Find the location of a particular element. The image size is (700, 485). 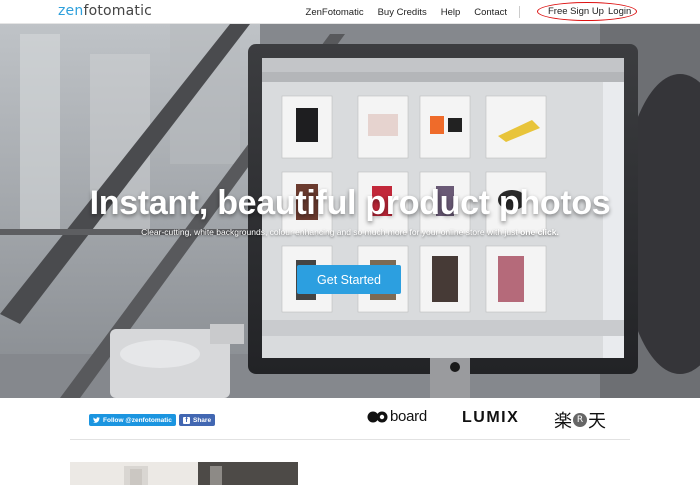

twitter-follow-label: Follow @zenfotomatic is located at coordinates (137, 420).